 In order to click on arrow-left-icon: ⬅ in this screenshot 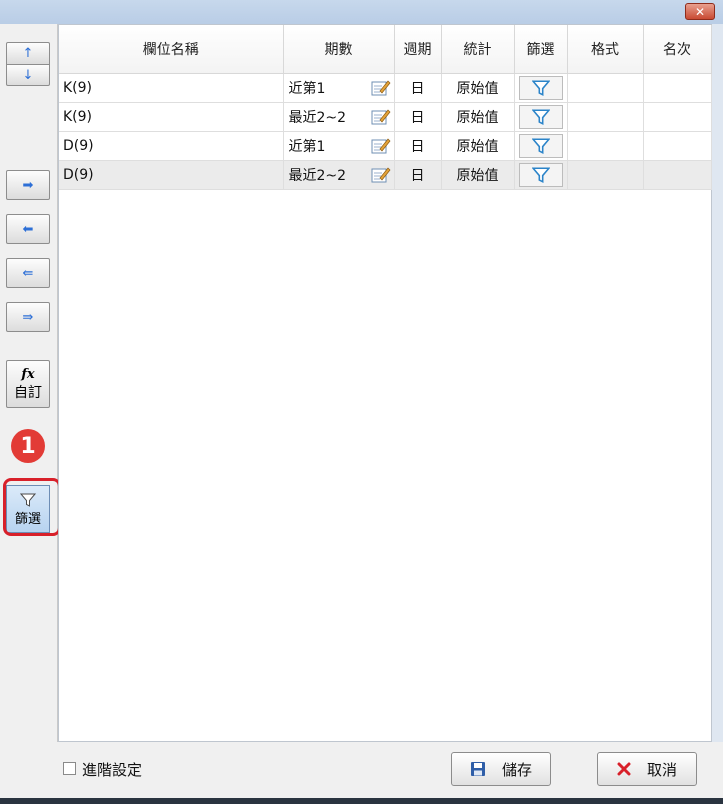, I will do `click(28, 229)`.